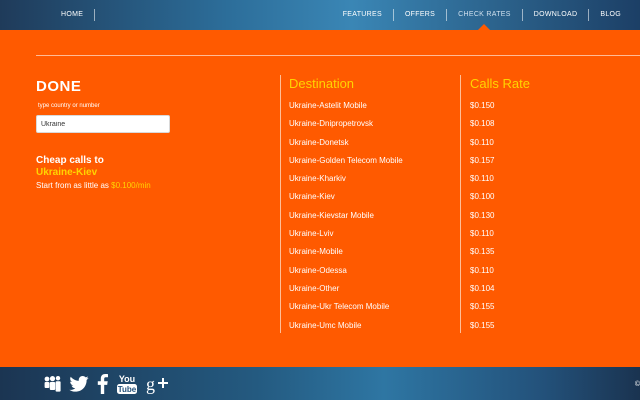  Describe the element at coordinates (482, 124) in the screenshot. I see `rate-item: $0.108` at that location.